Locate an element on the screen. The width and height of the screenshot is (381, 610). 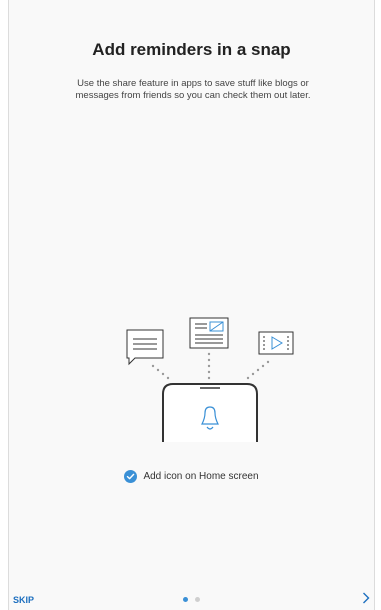
page-indicator is located at coordinates (191, 599).